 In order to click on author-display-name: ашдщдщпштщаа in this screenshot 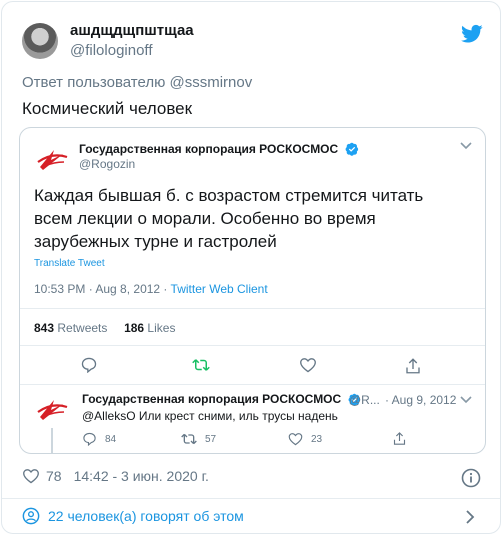, I will do `click(132, 30)`.